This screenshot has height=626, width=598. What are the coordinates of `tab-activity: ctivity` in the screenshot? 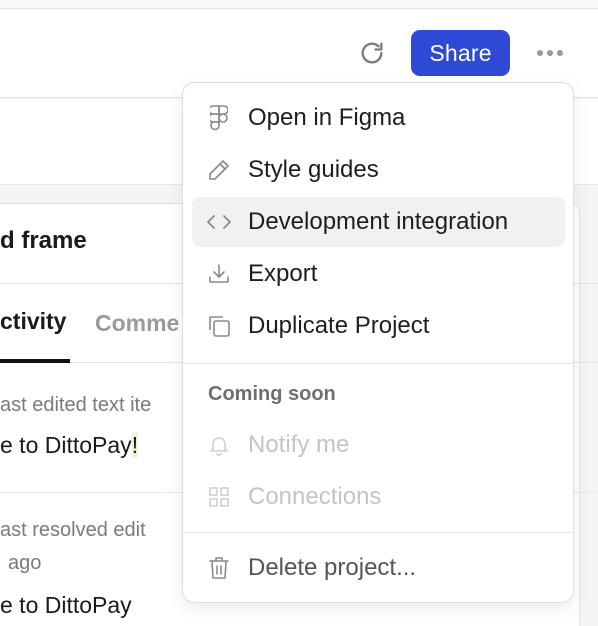 It's located at (33, 321).